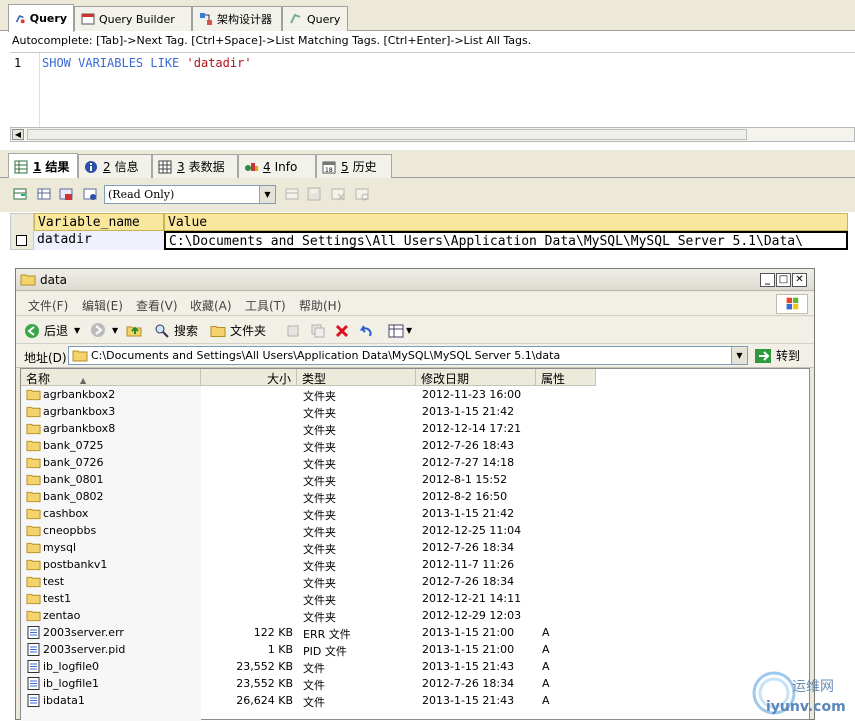  I want to click on forward-arrow-icon, so click(98, 330).